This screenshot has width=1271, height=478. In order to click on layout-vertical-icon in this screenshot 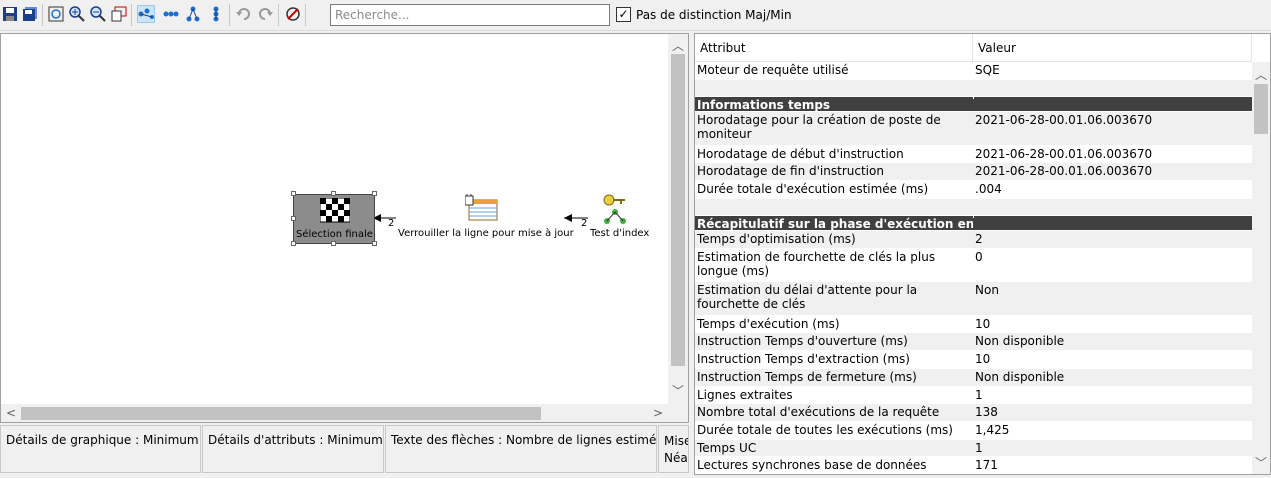, I will do `click(216, 14)`.